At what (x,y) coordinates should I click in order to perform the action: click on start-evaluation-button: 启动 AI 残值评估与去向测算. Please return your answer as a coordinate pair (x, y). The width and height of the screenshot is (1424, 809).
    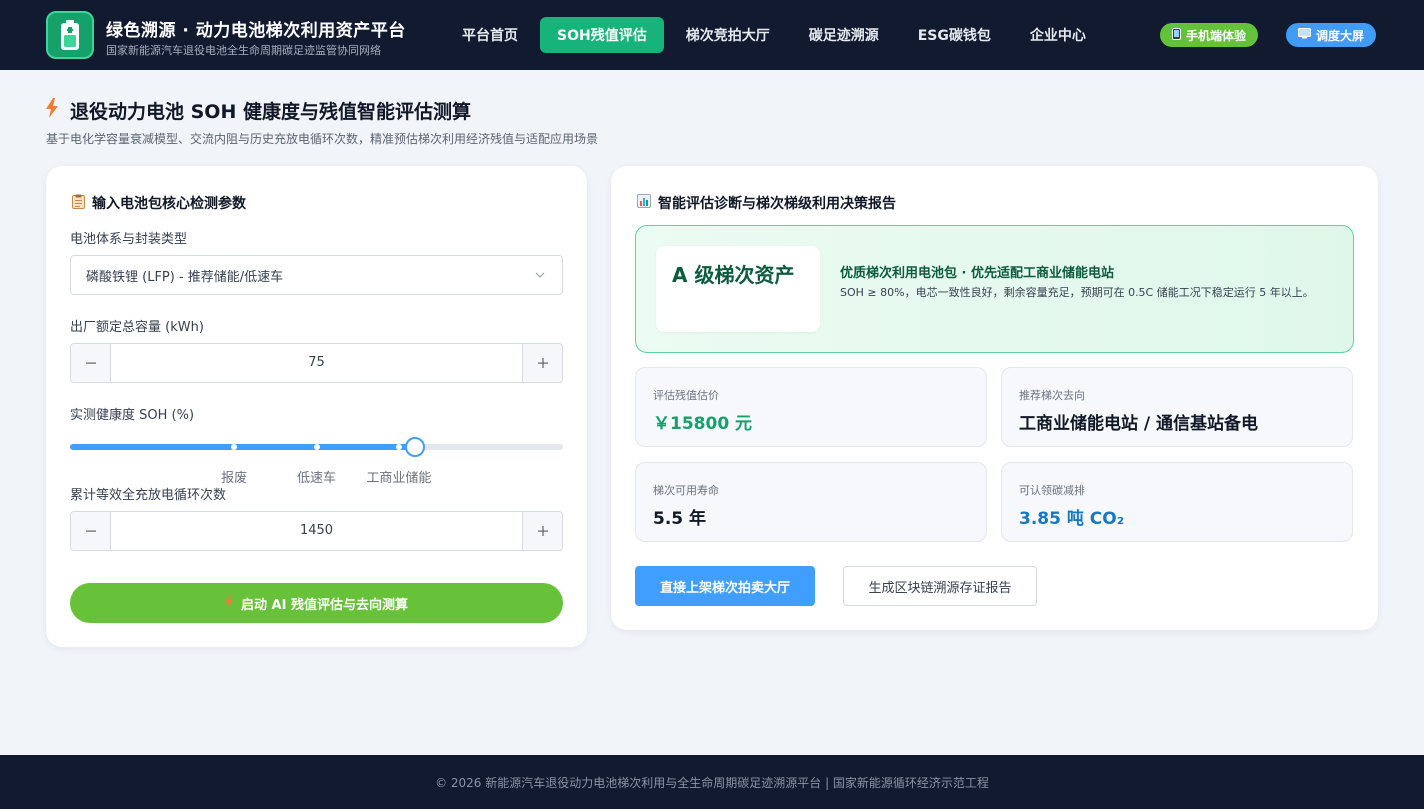
    Looking at the image, I should click on (316, 603).